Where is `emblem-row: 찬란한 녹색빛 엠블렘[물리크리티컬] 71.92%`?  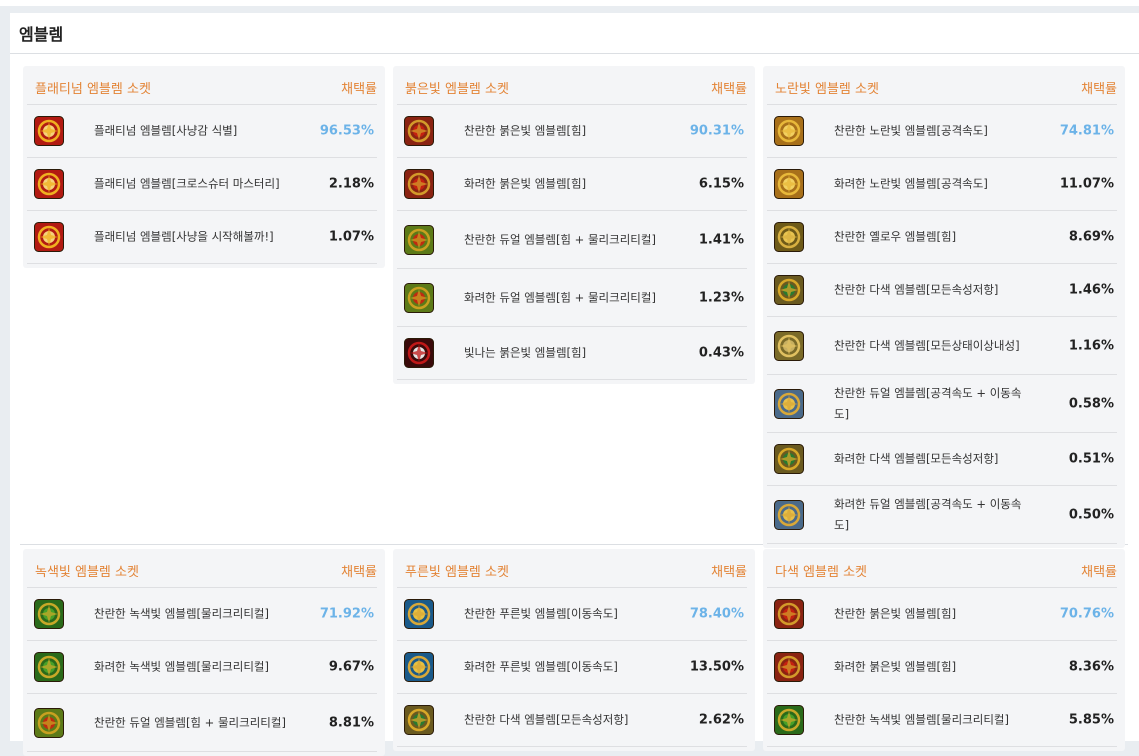 emblem-row: 찬란한 녹색빛 엠블렘[물리크리티컬] 71.92% is located at coordinates (202, 614).